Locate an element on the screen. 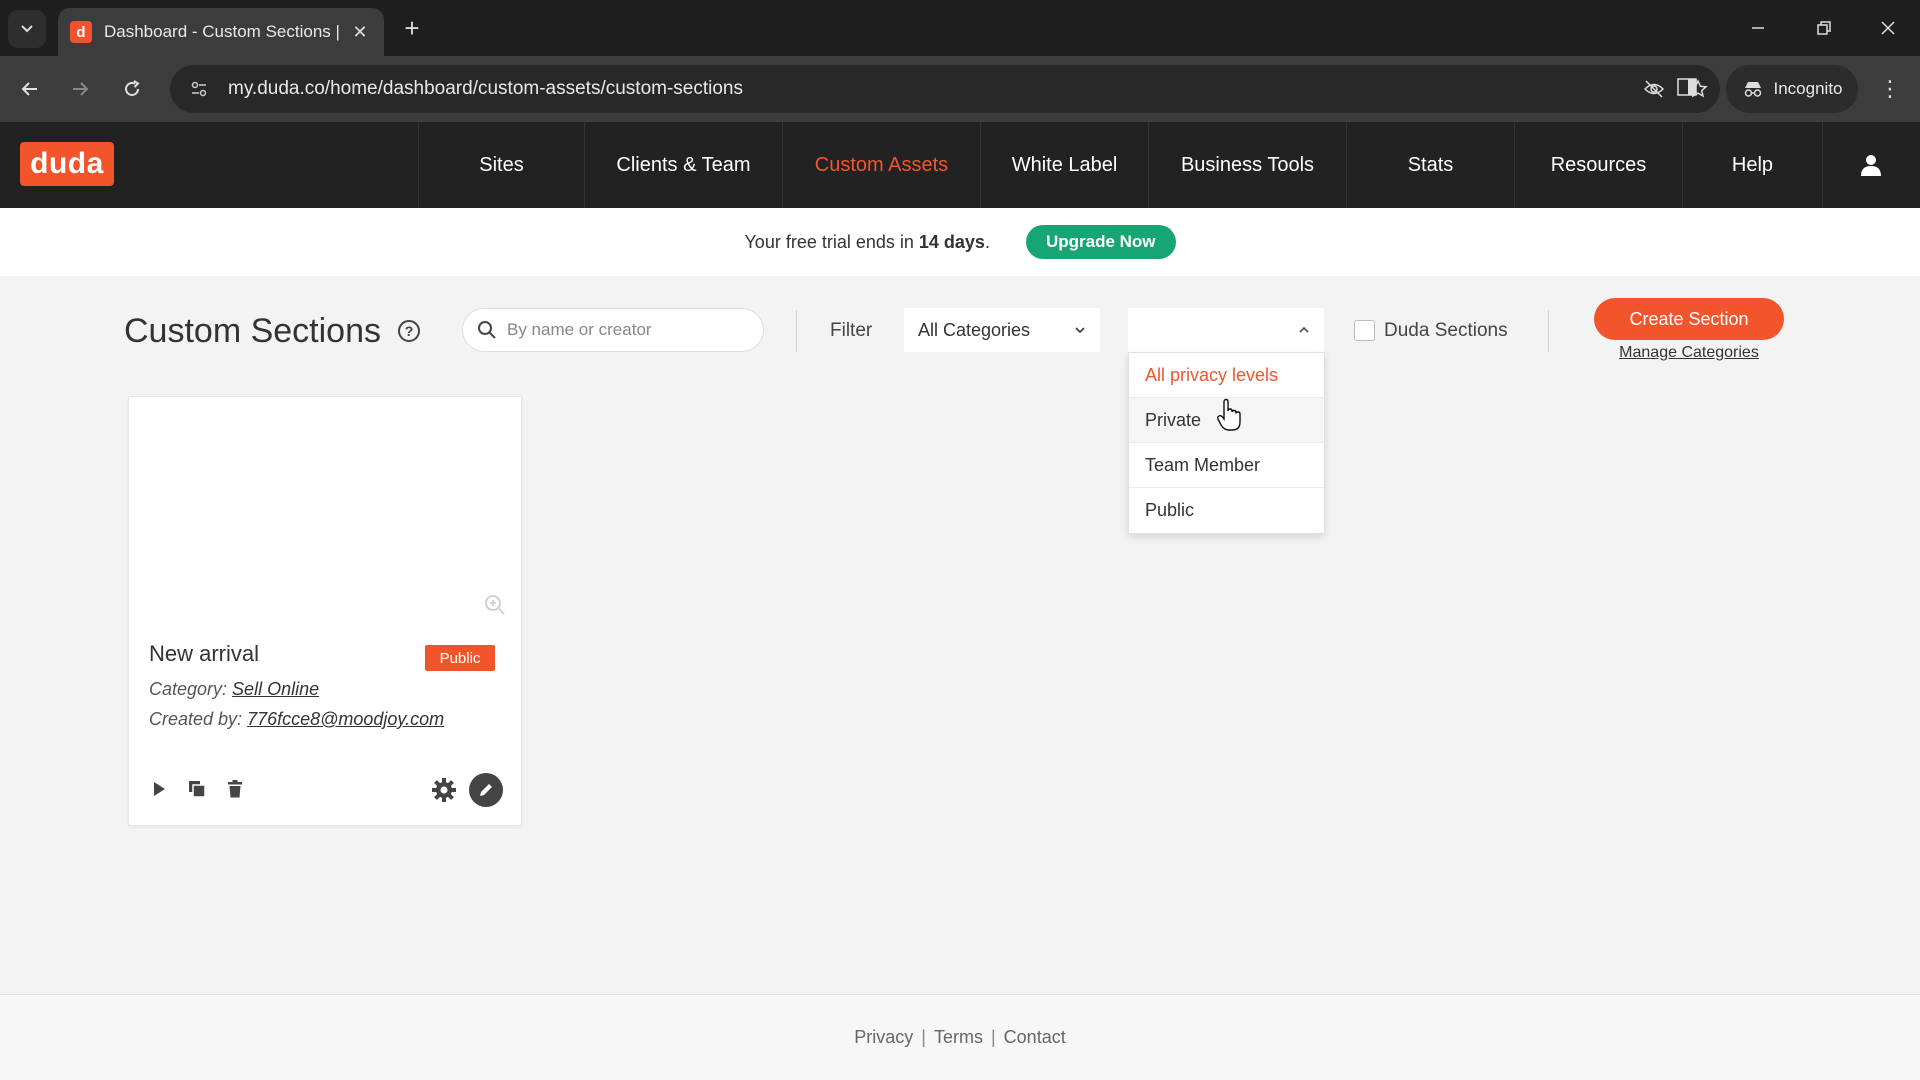  nav-clients-team: Clients & Team is located at coordinates (683, 165).